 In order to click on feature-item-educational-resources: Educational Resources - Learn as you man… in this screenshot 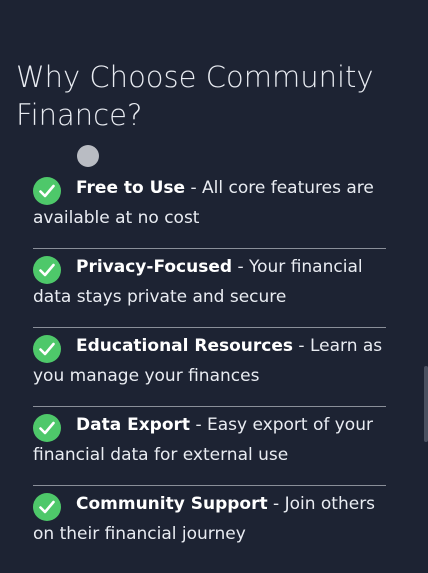, I will do `click(209, 367)`.